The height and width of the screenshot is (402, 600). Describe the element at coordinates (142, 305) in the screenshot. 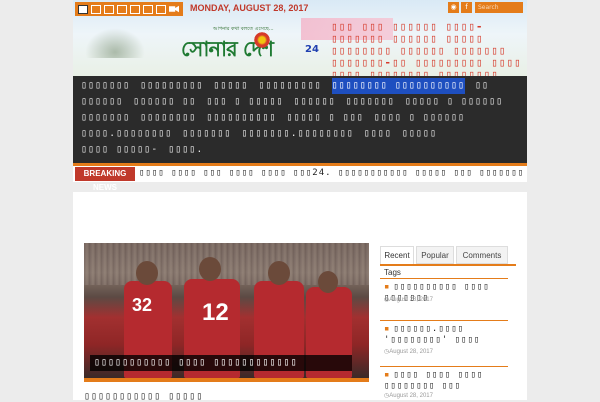

I see `jersey-number: 32` at that location.